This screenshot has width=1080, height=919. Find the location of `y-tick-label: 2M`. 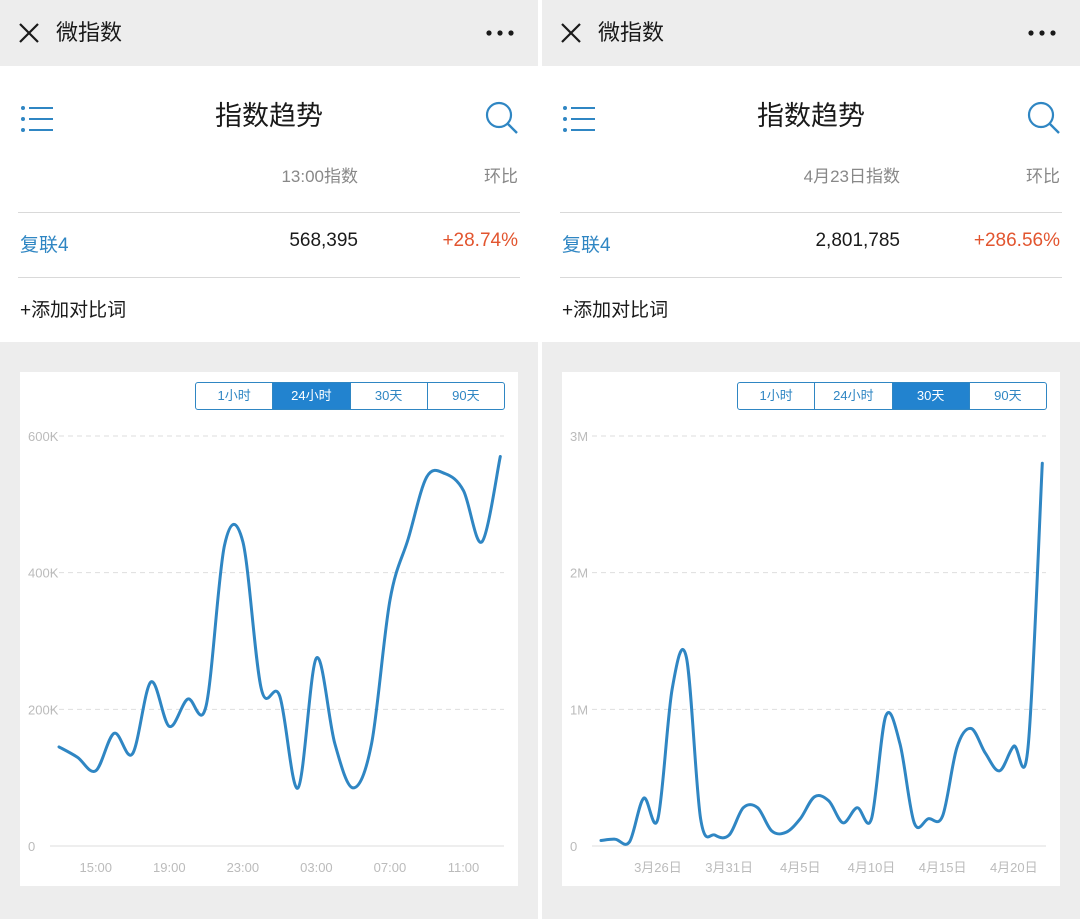

y-tick-label: 2M is located at coordinates (579, 573).